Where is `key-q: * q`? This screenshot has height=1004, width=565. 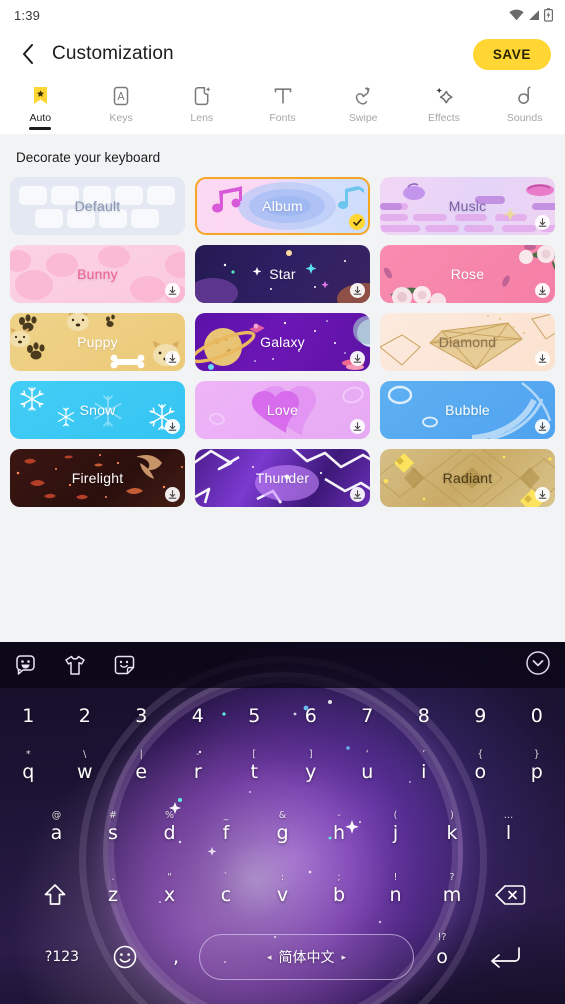 key-q: * q is located at coordinates (28, 766).